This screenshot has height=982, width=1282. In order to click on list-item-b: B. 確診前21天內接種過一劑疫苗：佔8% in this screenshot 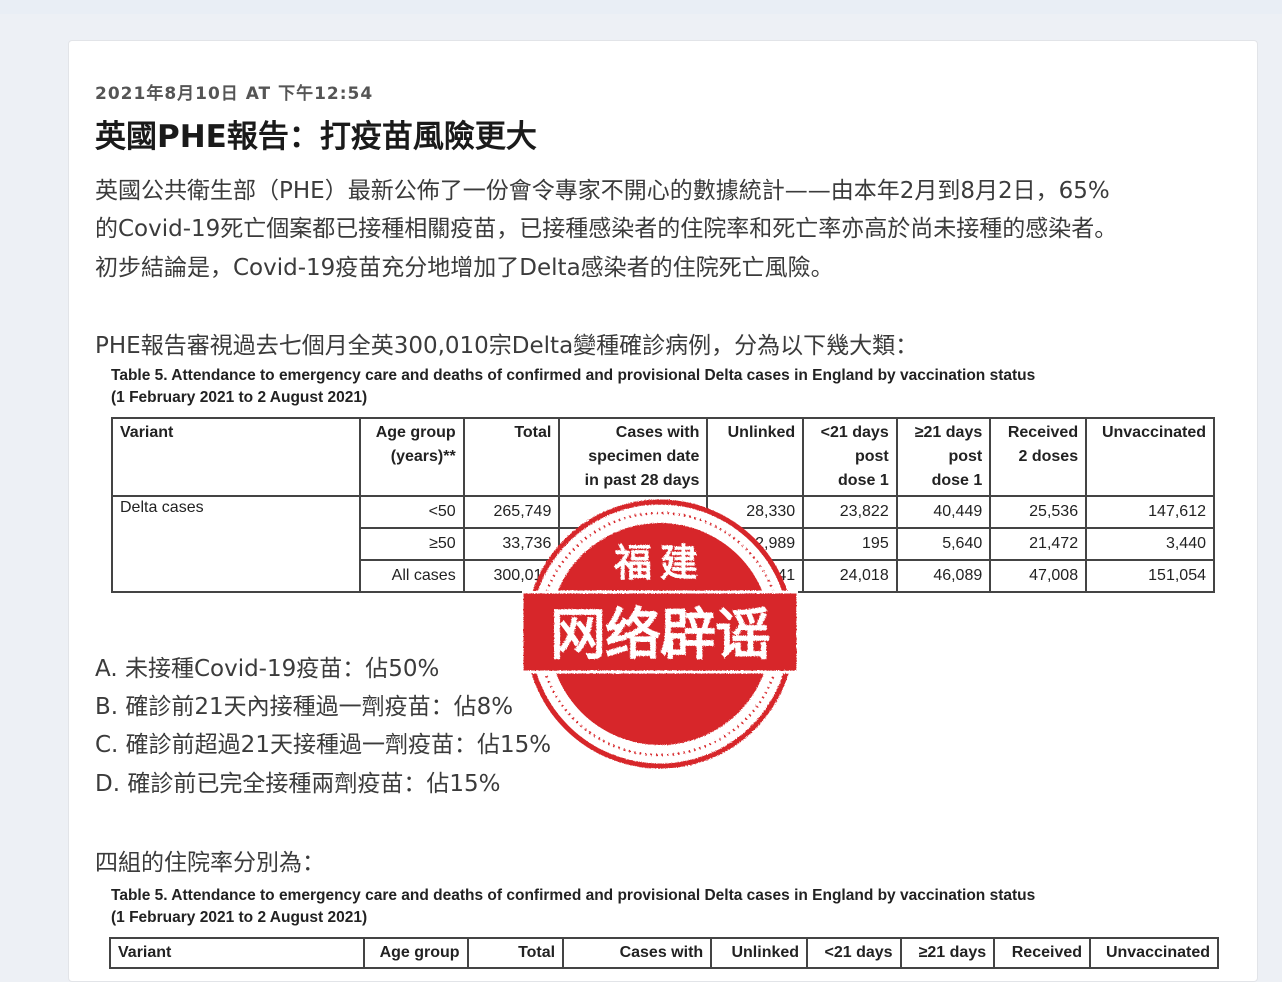, I will do `click(304, 707)`.